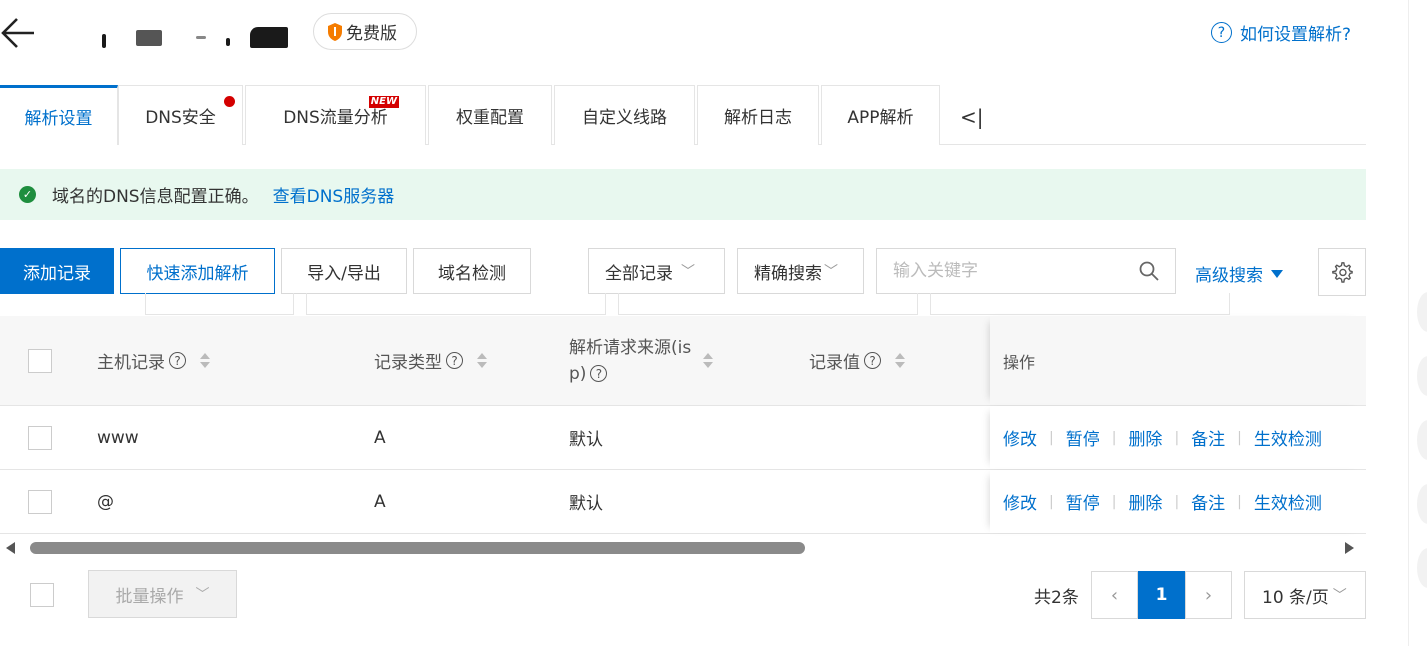  I want to click on back-button, so click(18, 33).